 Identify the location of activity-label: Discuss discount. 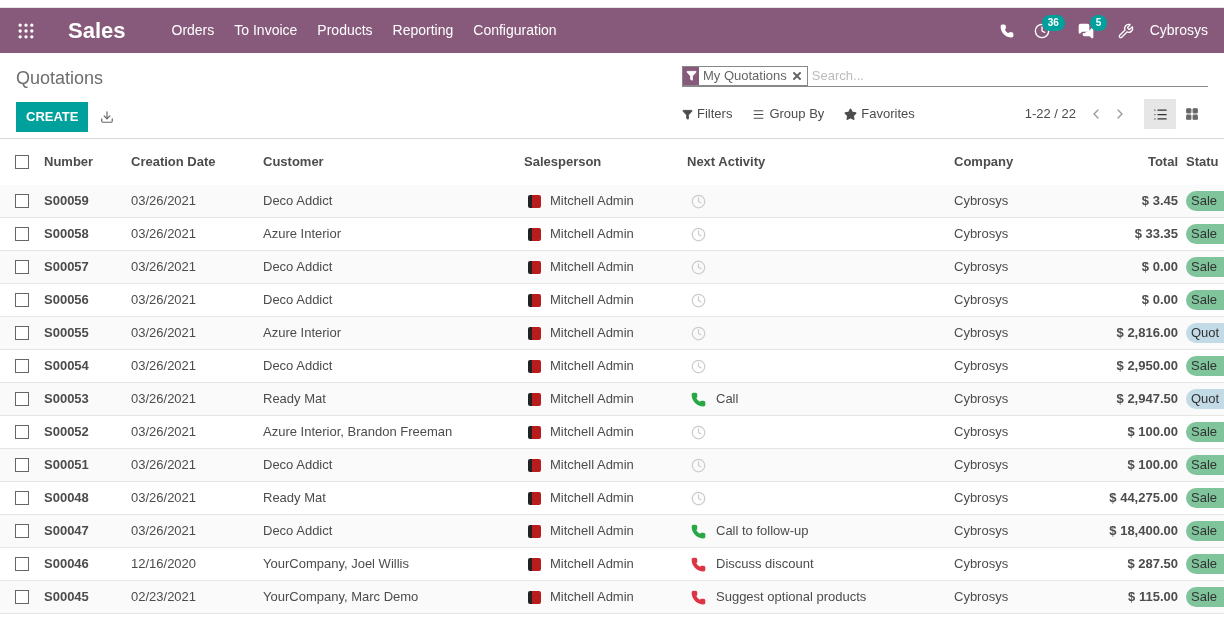
(765, 564).